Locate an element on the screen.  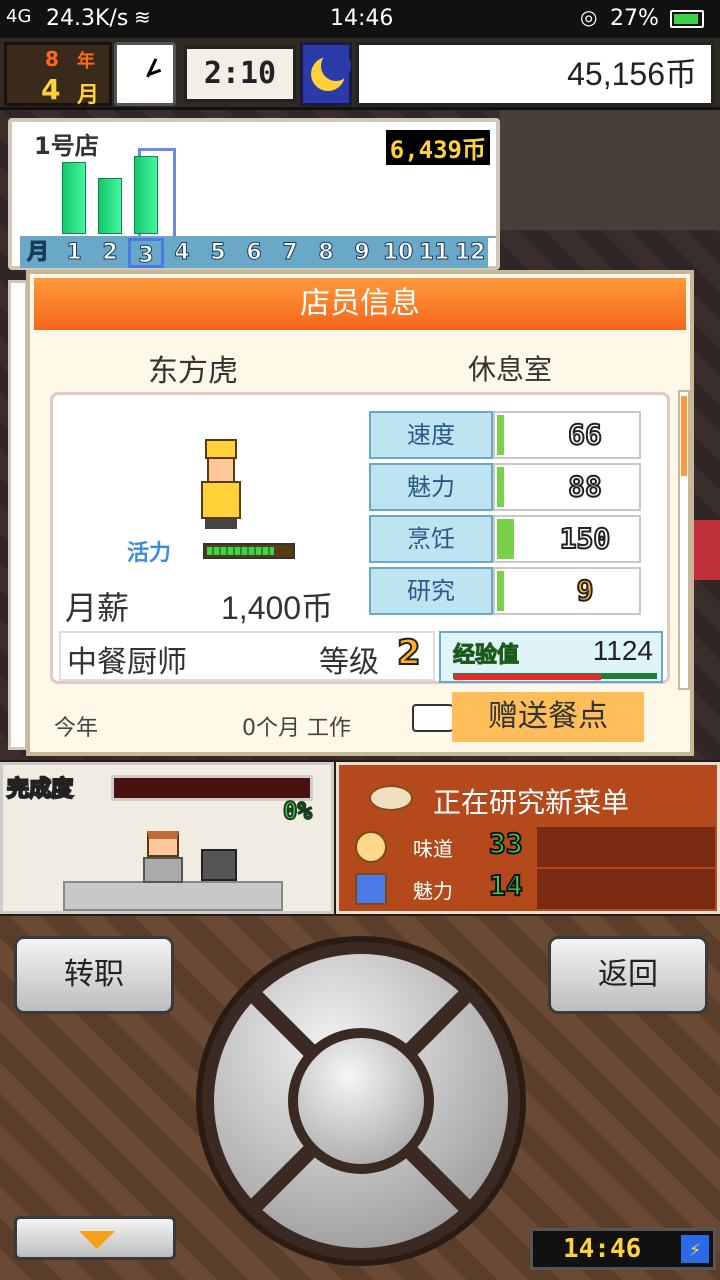
staff-location: 休息室 is located at coordinates (510, 369).